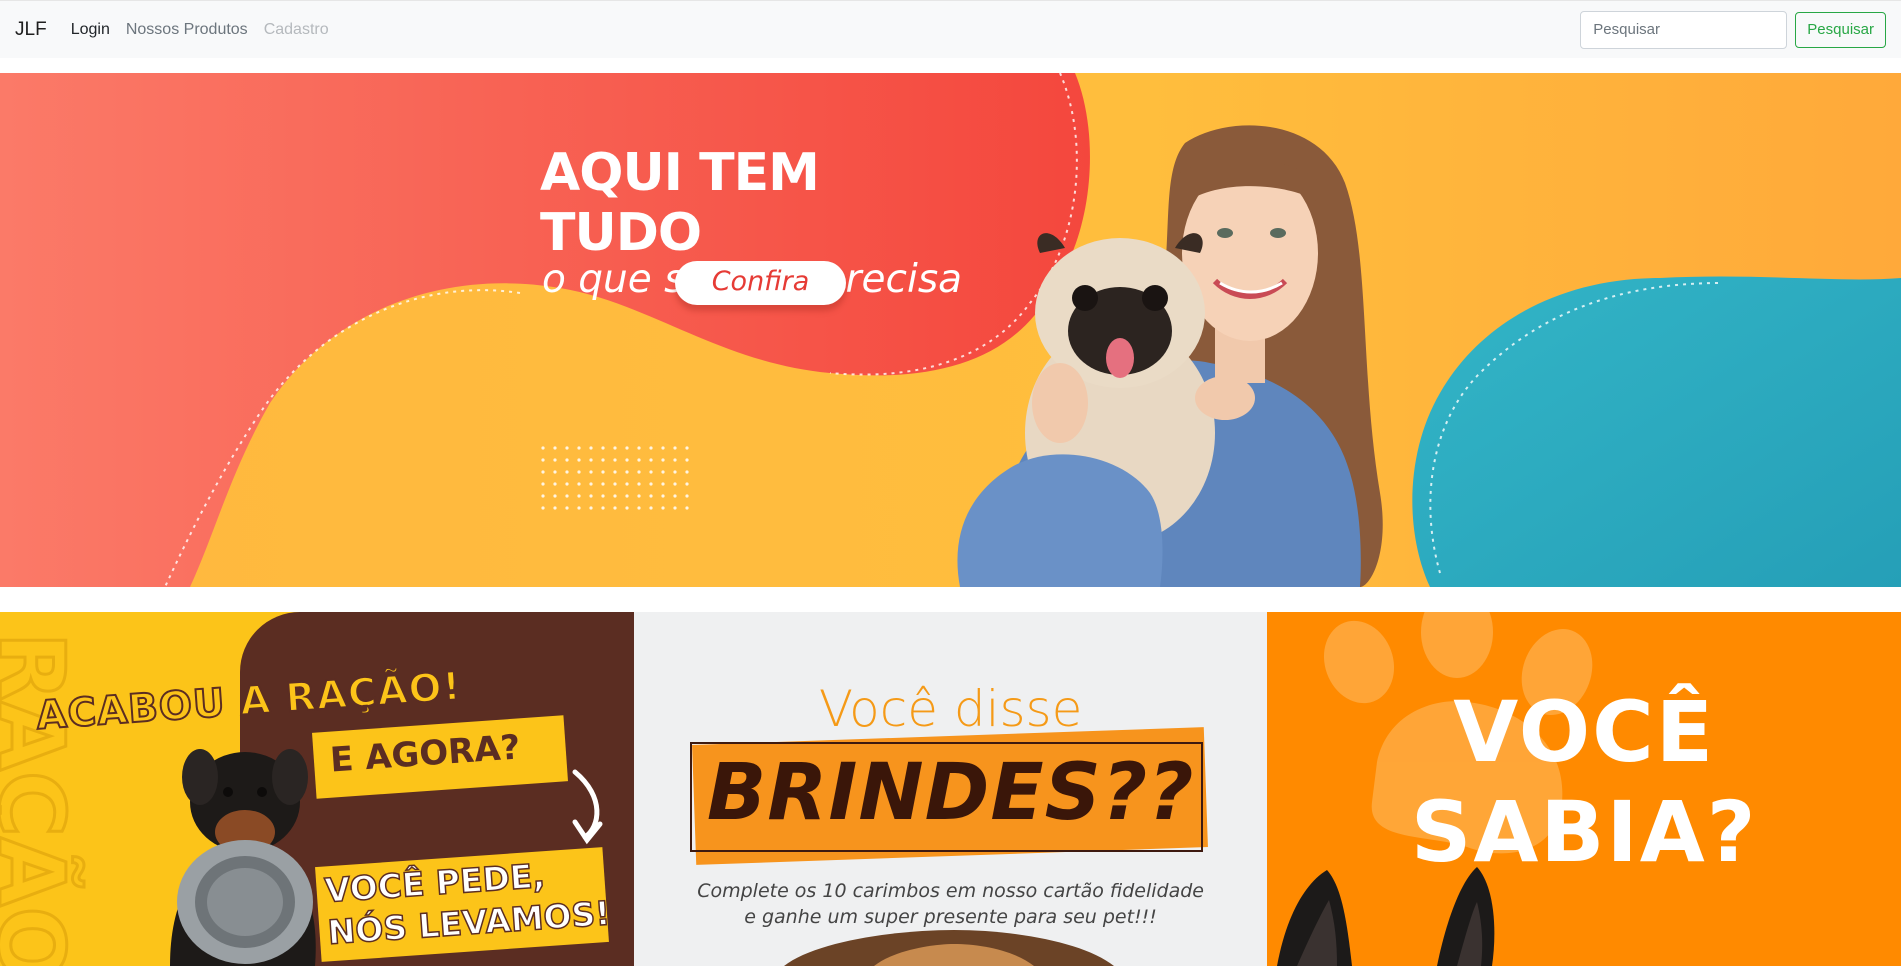 This screenshot has height=966, width=1901. What do you see at coordinates (1684, 29) in the screenshot?
I see `search-input` at bounding box center [1684, 29].